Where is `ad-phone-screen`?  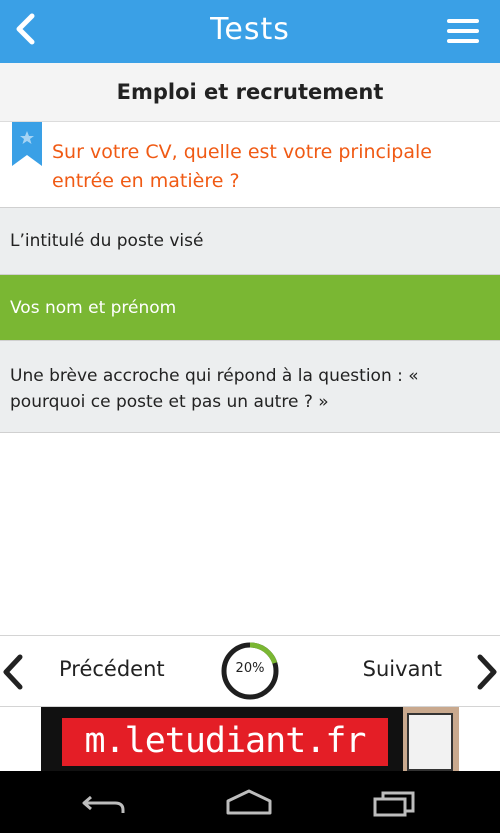 ad-phone-screen is located at coordinates (430, 742).